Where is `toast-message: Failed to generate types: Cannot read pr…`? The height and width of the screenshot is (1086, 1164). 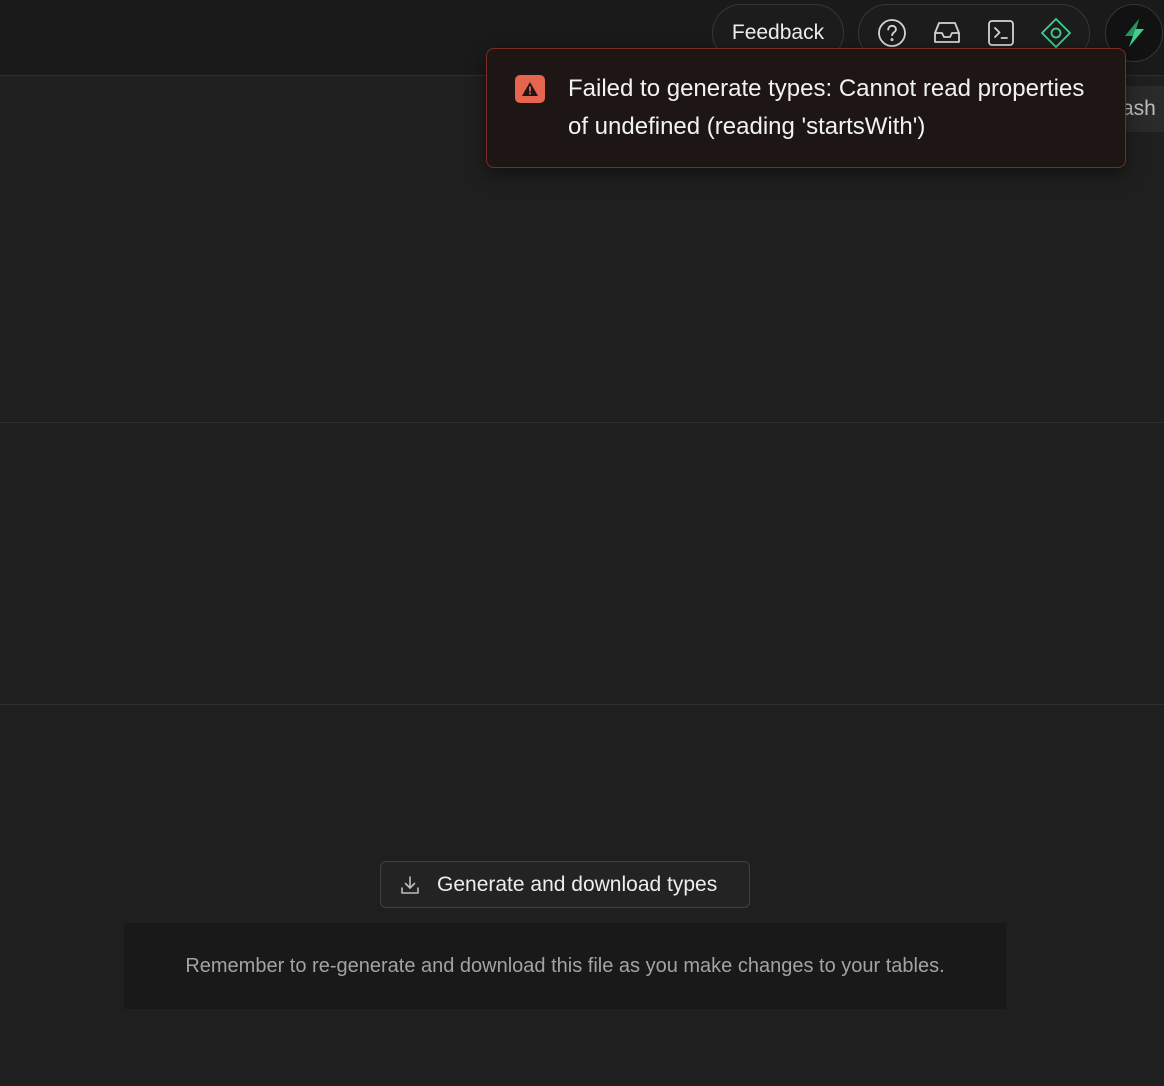 toast-message: Failed to generate types: Cannot read pr… is located at coordinates (826, 107).